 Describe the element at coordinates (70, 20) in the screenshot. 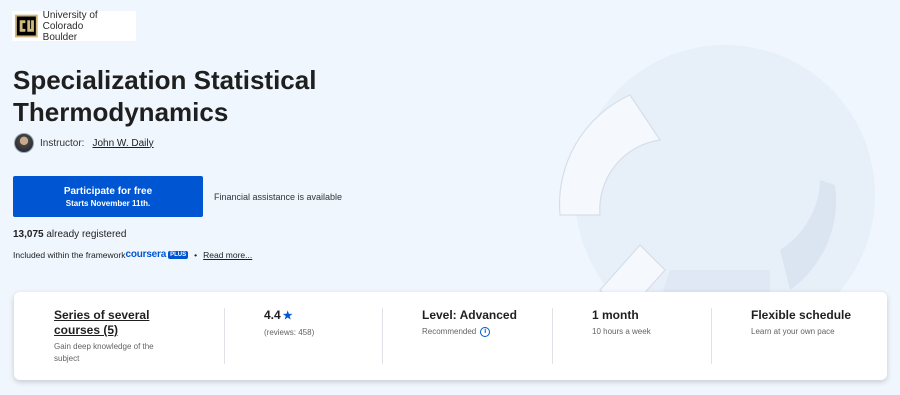

I see `university-name-line1: University of Colorado` at that location.